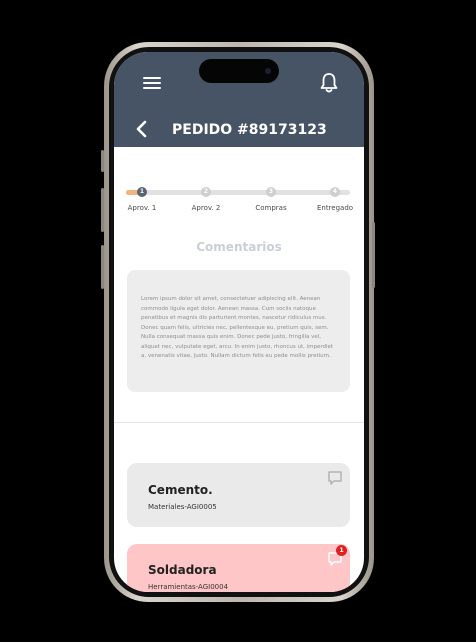 Image resolution: width=476 pixels, height=642 pixels. Describe the element at coordinates (238, 568) in the screenshot. I see `item-card-soldadora: Soldadora Herramientas-AGI0004 1` at that location.